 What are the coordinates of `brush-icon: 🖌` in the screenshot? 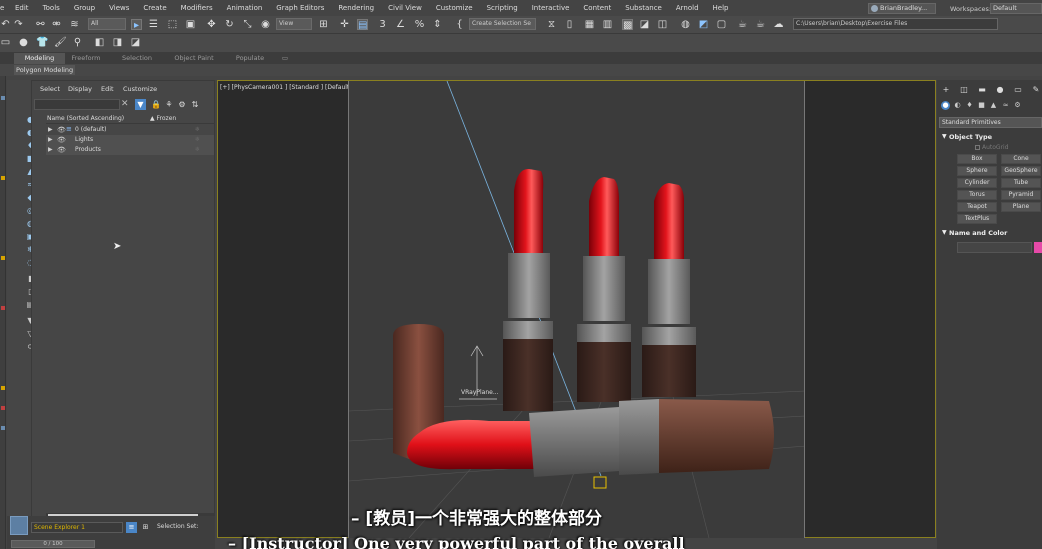 It's located at (60, 42).